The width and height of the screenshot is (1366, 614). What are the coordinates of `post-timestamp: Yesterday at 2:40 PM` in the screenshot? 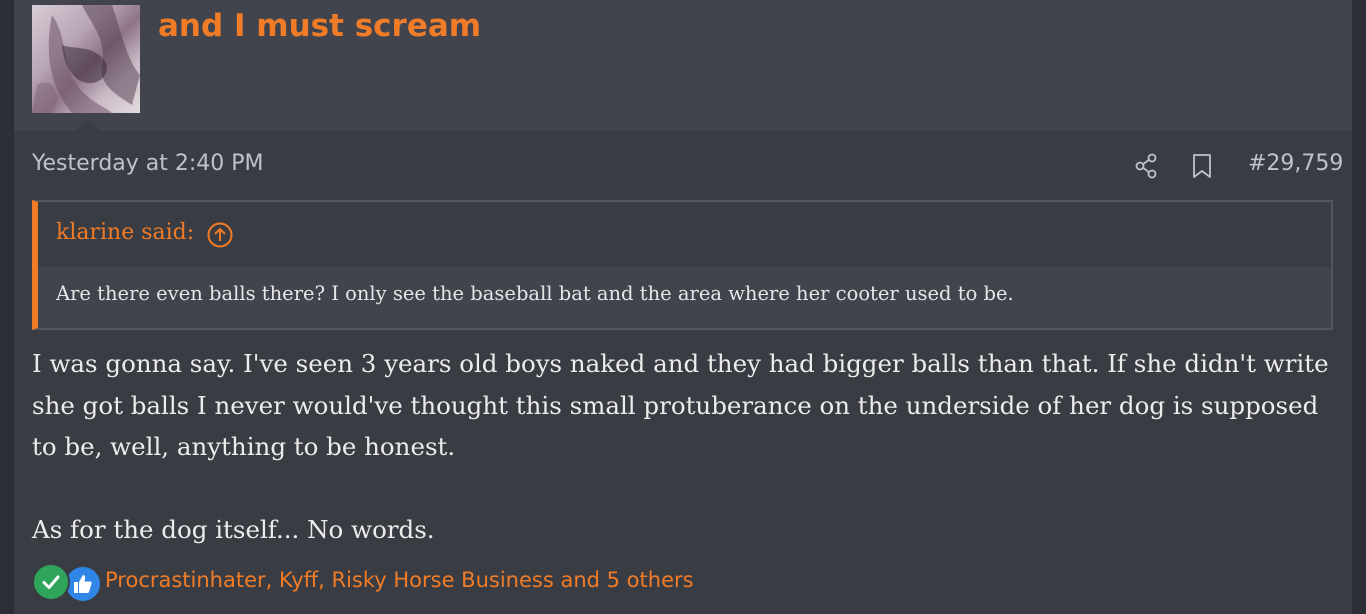 It's located at (148, 163).